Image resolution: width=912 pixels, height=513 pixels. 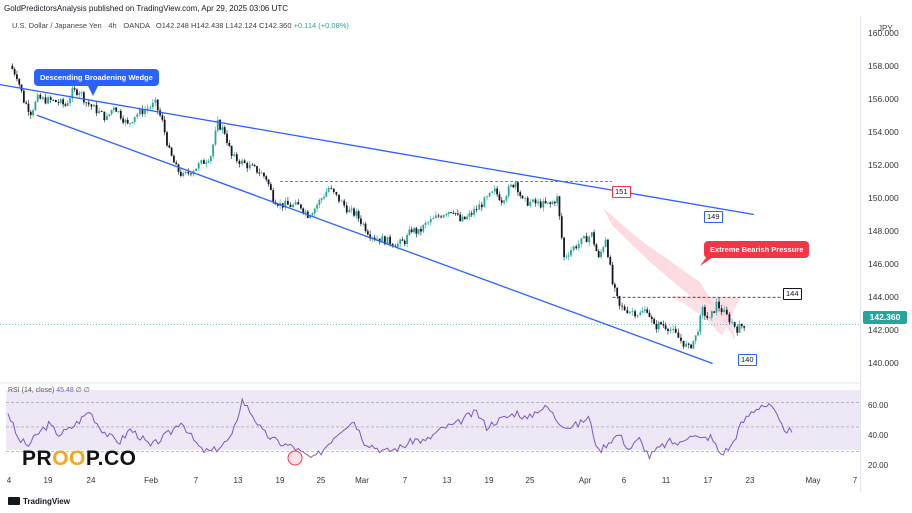 I want to click on wedge-callout: Descending Broadening Wedge, so click(x=96, y=77).